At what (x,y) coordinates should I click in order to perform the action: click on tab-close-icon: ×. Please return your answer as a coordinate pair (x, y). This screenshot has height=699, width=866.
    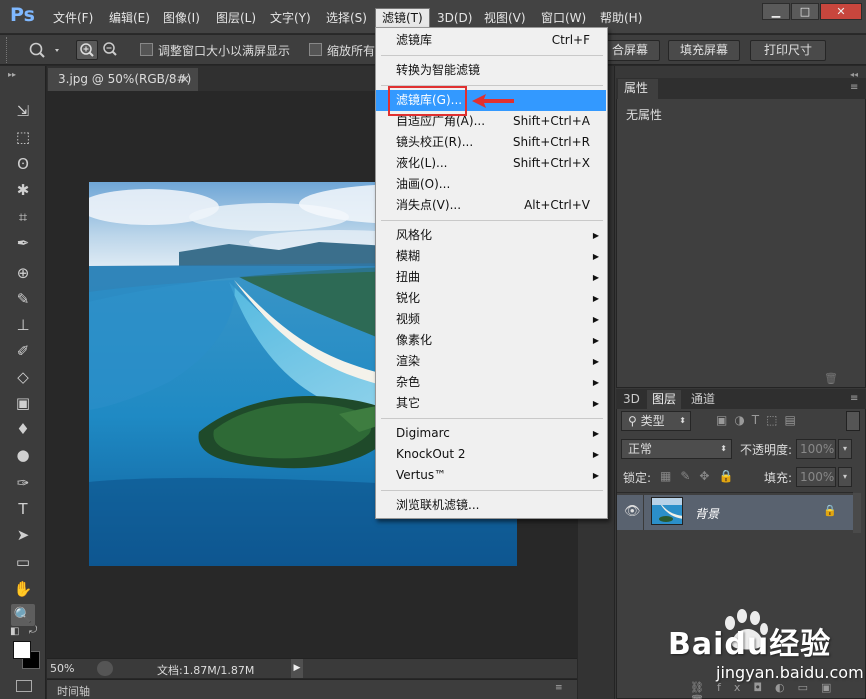
    Looking at the image, I should click on (185, 79).